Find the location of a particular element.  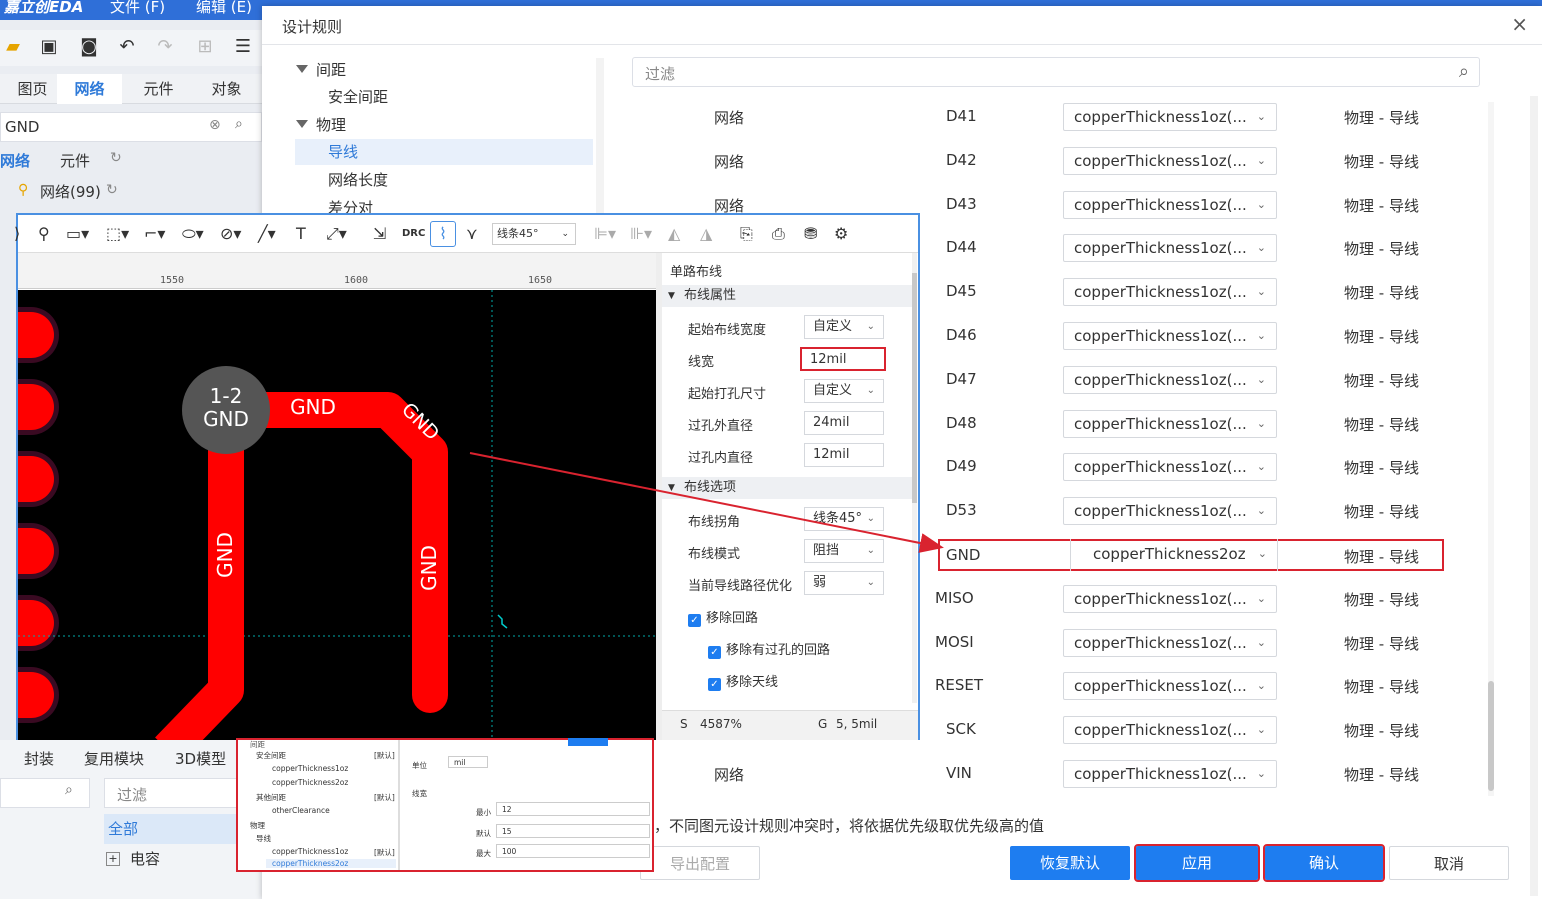

rect-select-icon: ▭▾ is located at coordinates (77, 233).